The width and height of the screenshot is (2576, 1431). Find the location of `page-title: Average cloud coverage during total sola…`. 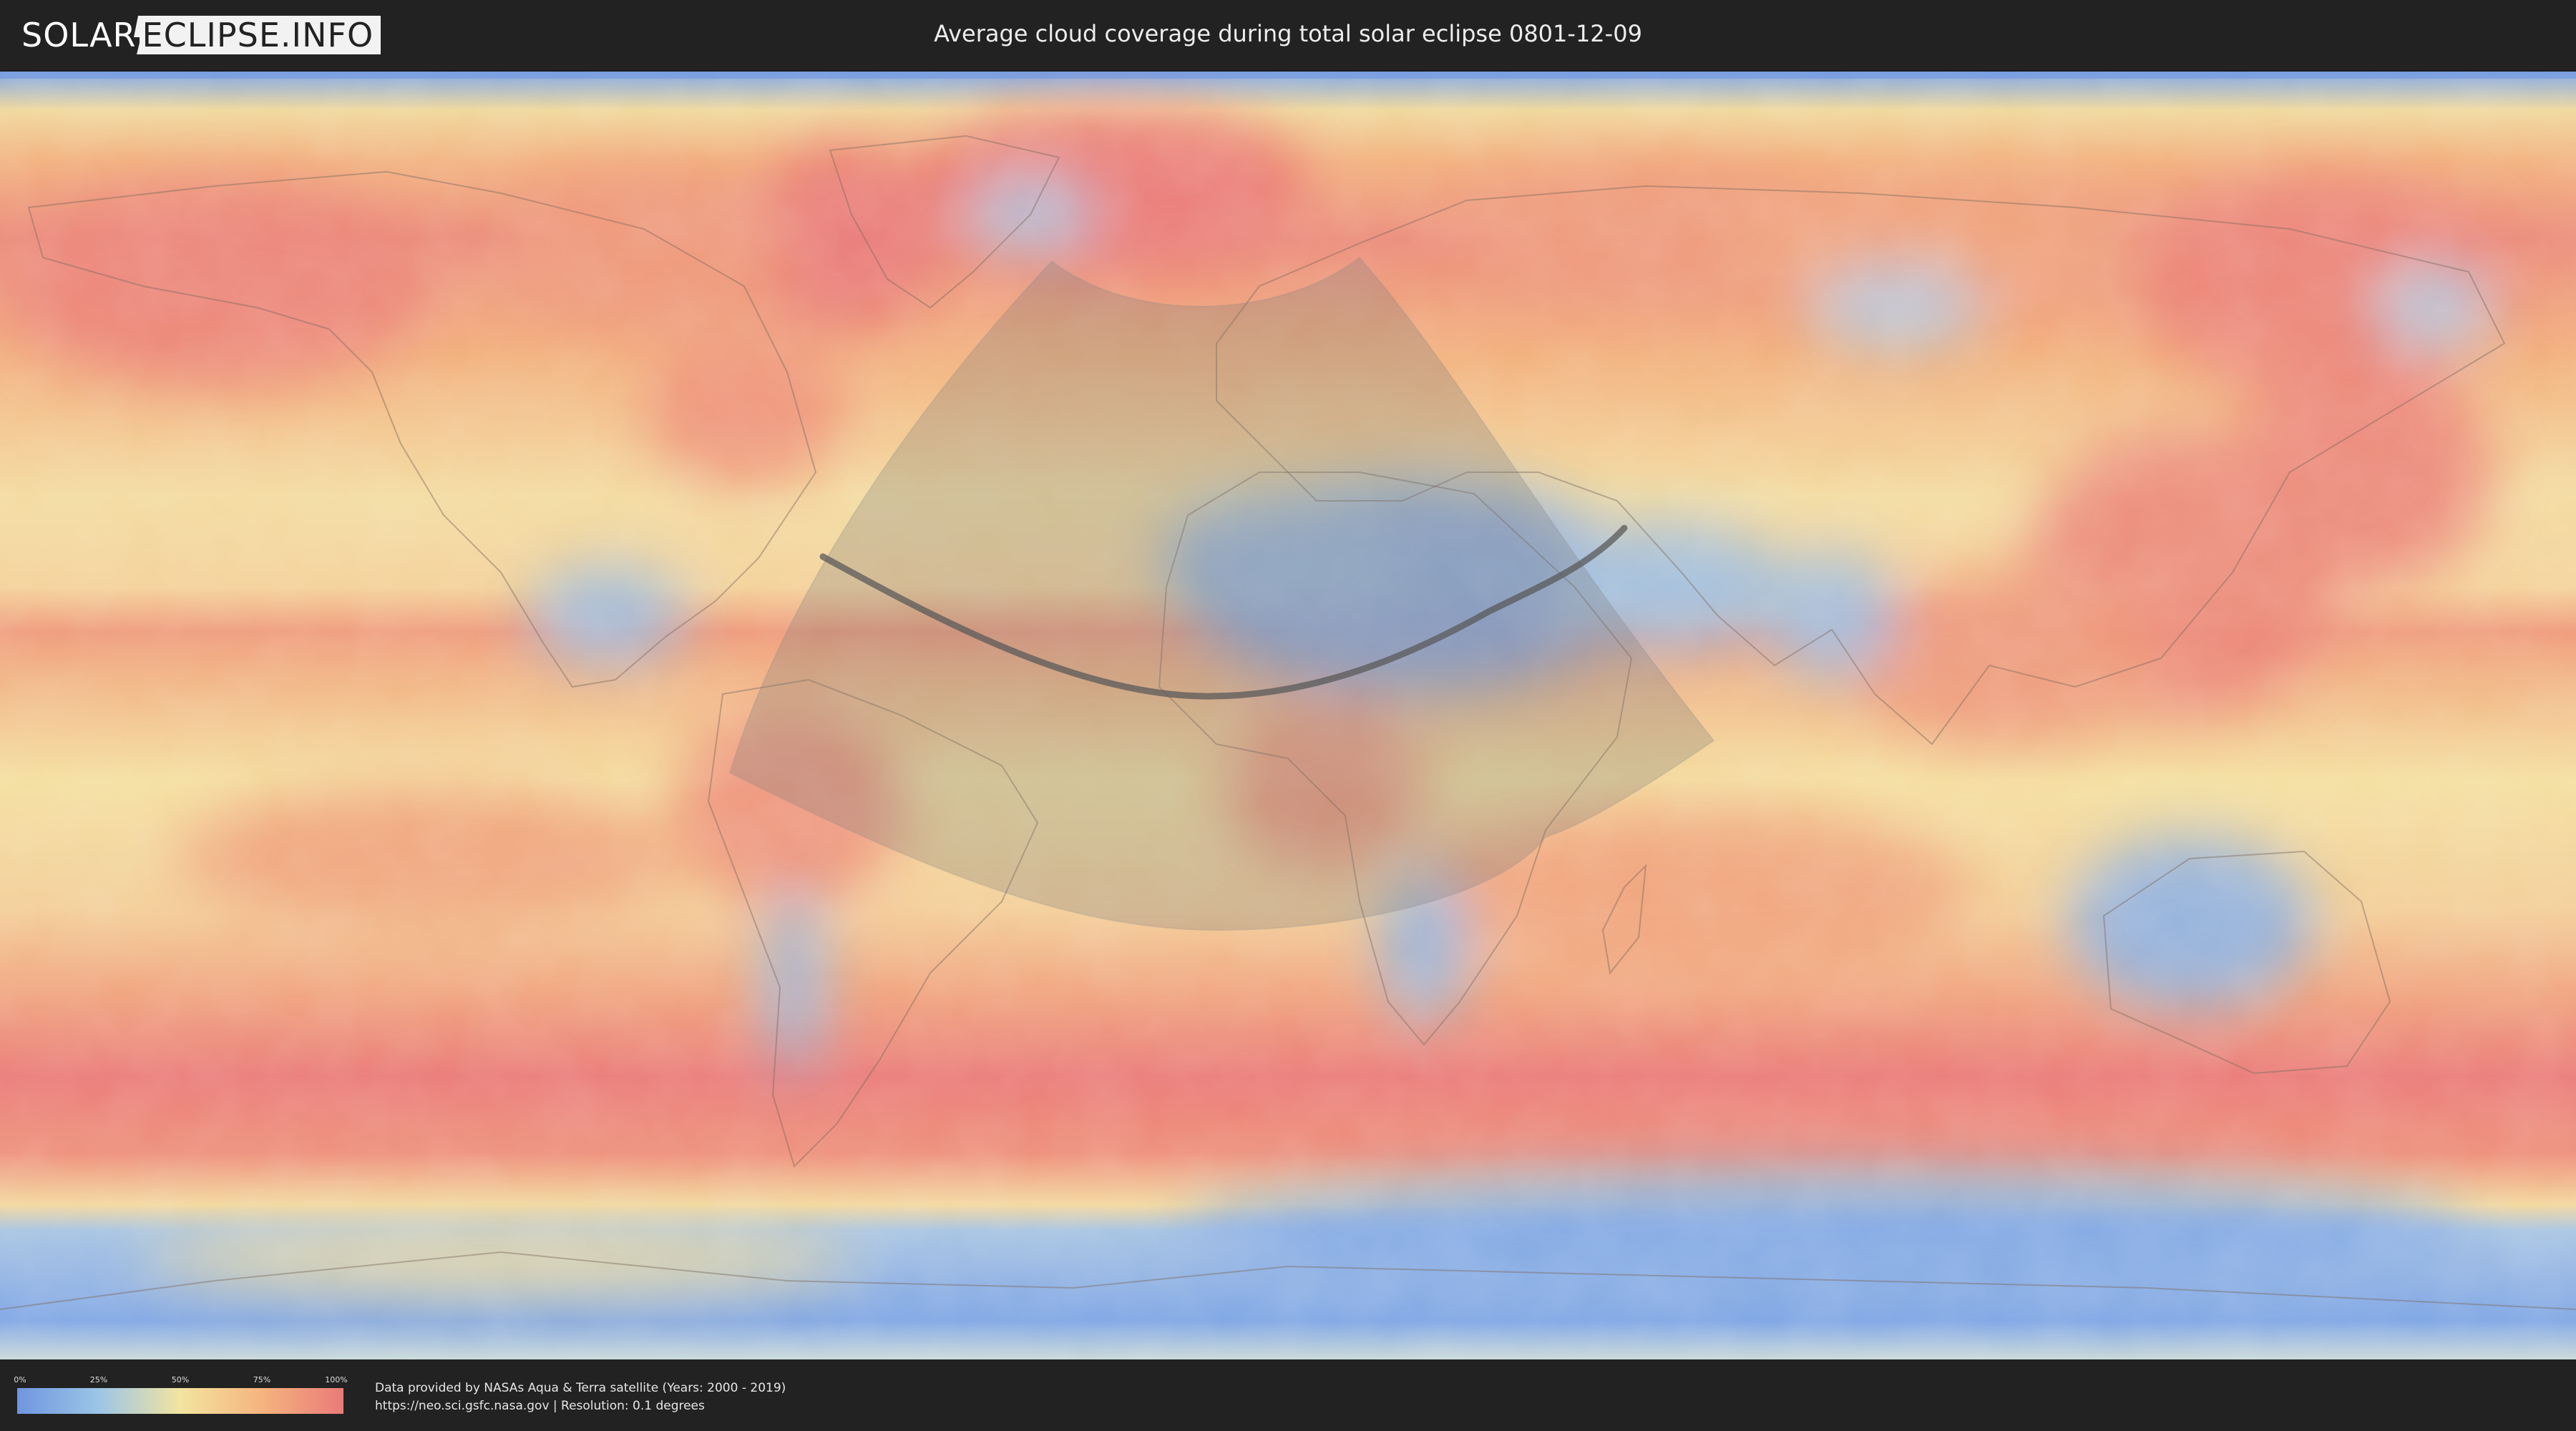

page-title: Average cloud coverage during total sola… is located at coordinates (1288, 33).